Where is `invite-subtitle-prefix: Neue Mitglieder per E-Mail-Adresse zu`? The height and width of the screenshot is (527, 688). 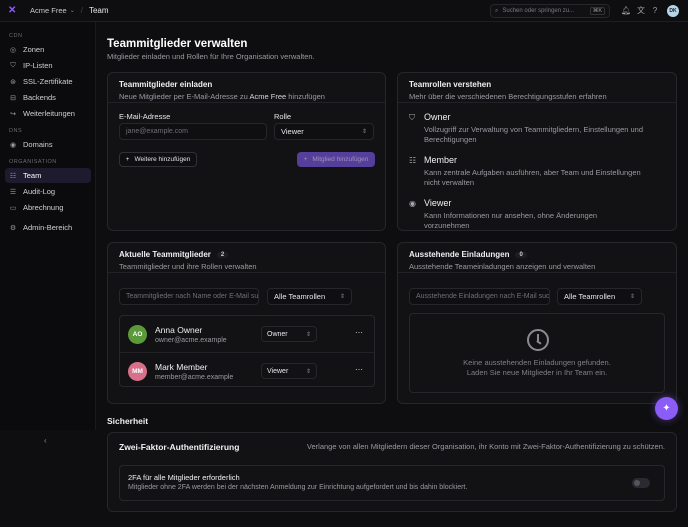 invite-subtitle-prefix: Neue Mitglieder per E-Mail-Adresse zu is located at coordinates (183, 96).